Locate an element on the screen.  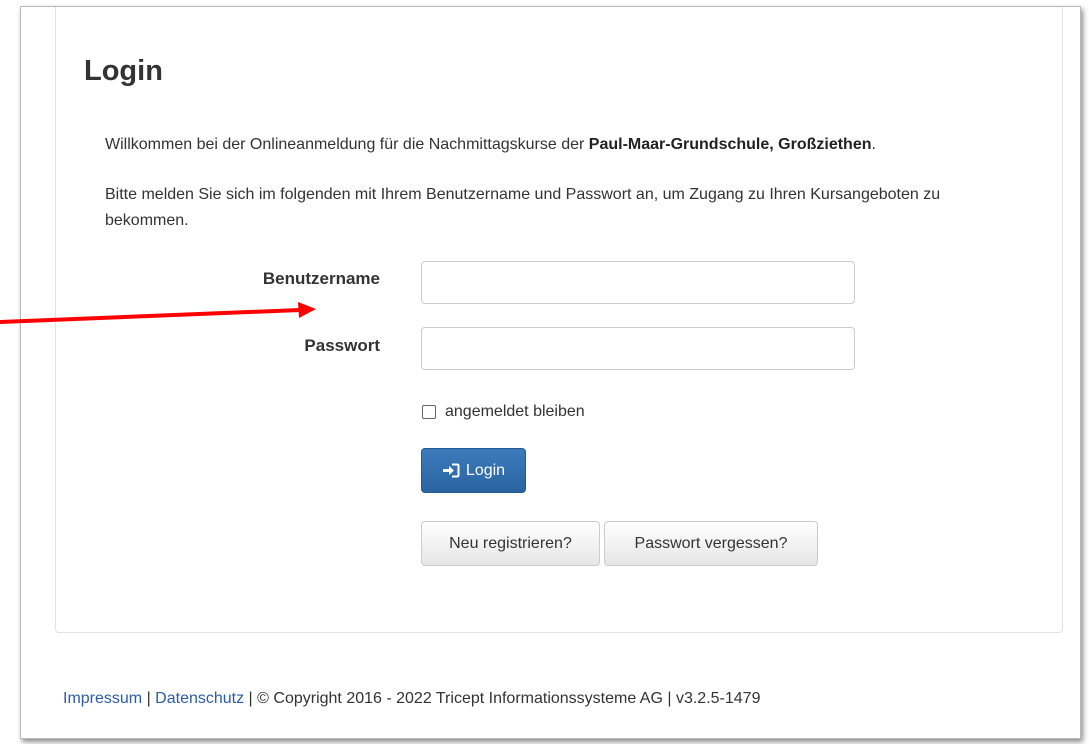
sign-in-icon is located at coordinates (451, 470).